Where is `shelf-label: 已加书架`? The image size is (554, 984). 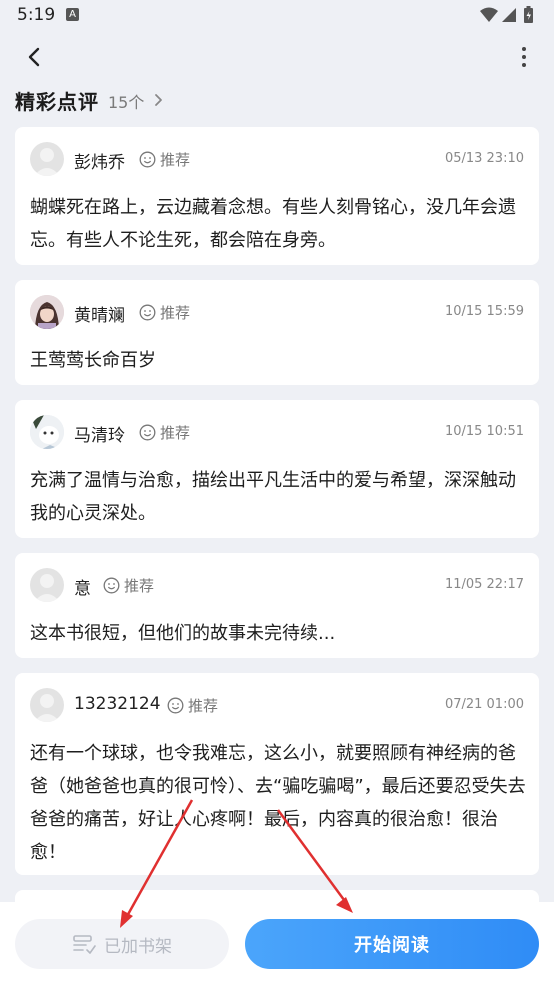 shelf-label: 已加书架 is located at coordinates (138, 946).